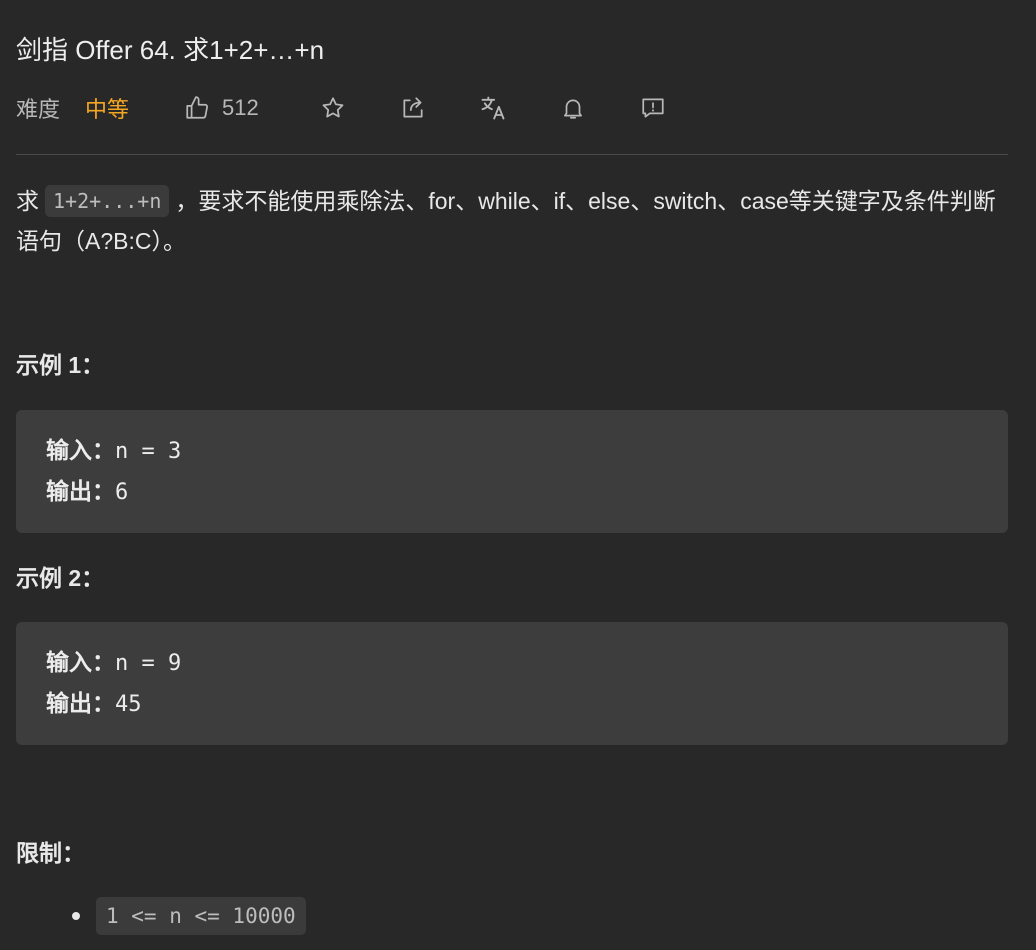 This screenshot has height=950, width=1036. I want to click on translate-button, so click(493, 108).